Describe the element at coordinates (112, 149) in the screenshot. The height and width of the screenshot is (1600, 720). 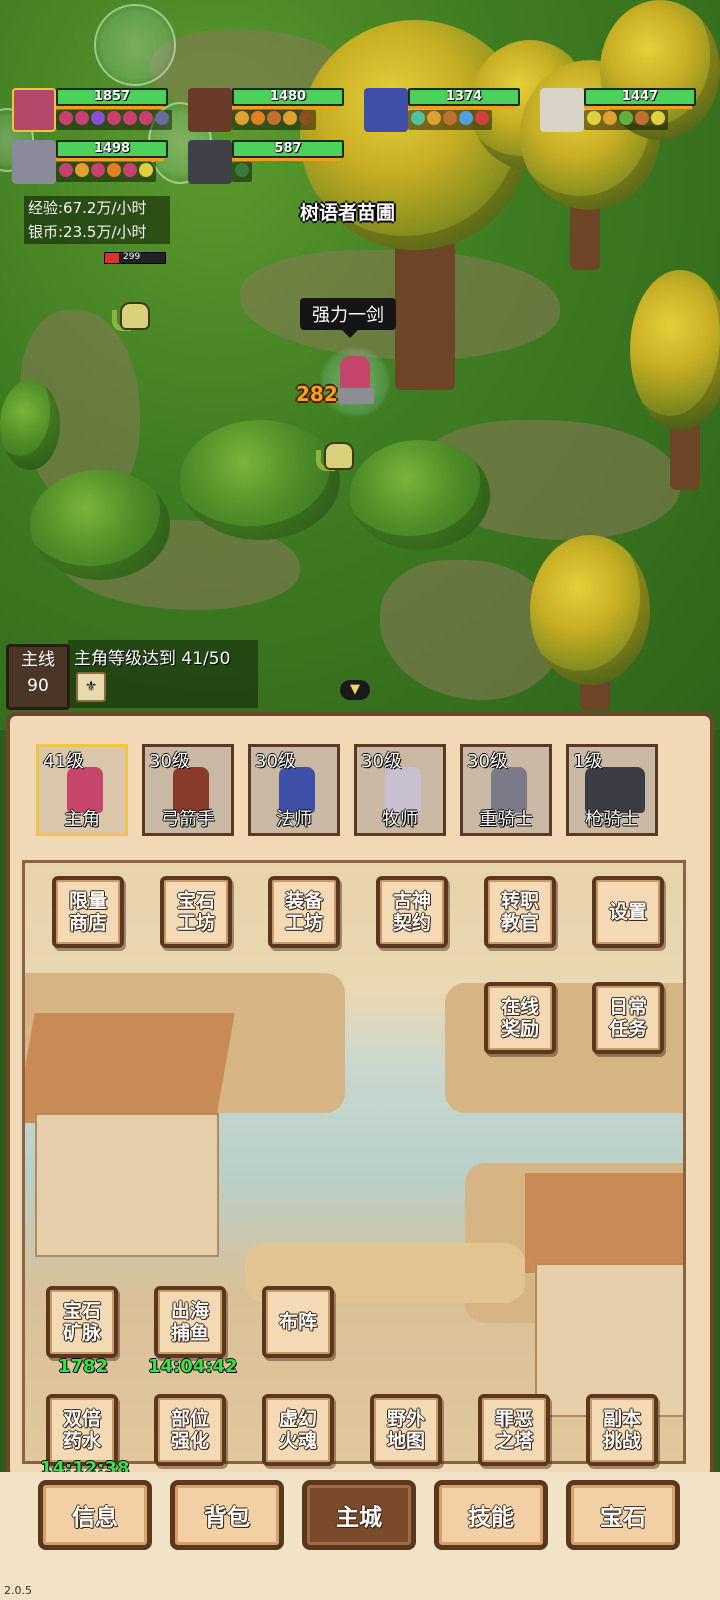
I see `hp-bar: 1498` at that location.